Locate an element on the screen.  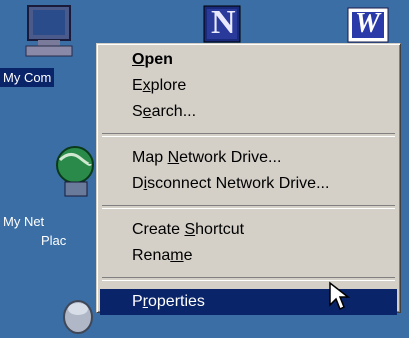
menu-item-rename: Rename is located at coordinates (248, 256).